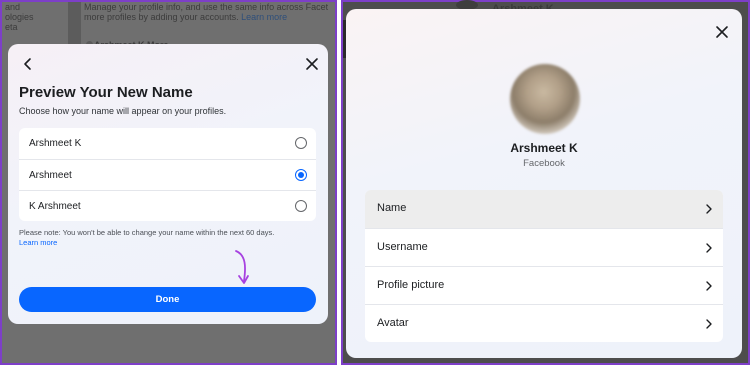  I want to click on background-line: more profiles by adding your accounts., so click(161, 17).